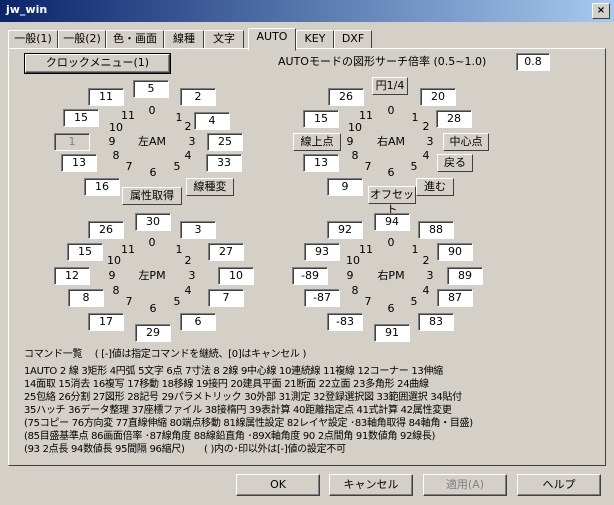 This screenshot has width=614, height=505. Describe the element at coordinates (455, 252) in the screenshot. I see `right-pm-2: 90` at that location.